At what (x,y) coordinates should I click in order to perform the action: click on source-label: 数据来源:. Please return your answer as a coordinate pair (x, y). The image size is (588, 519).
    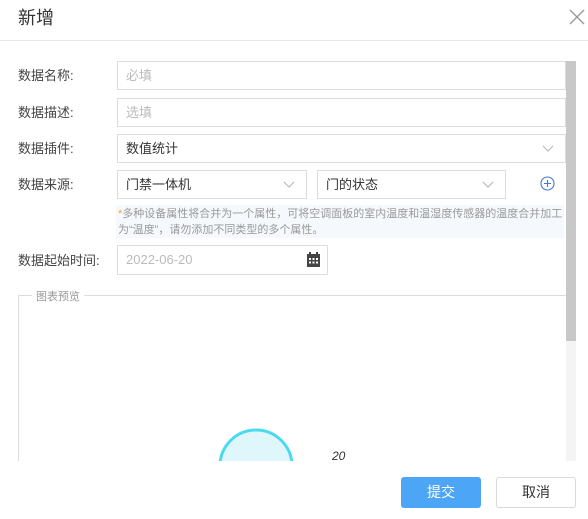
    Looking at the image, I should click on (46, 184).